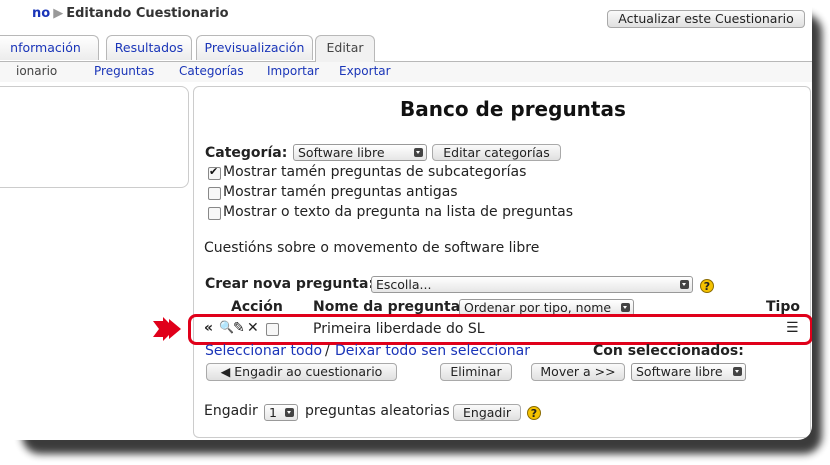  What do you see at coordinates (147, 13) in the screenshot?
I see `breadcrumb-current: Editando Cuestionario` at bounding box center [147, 13].